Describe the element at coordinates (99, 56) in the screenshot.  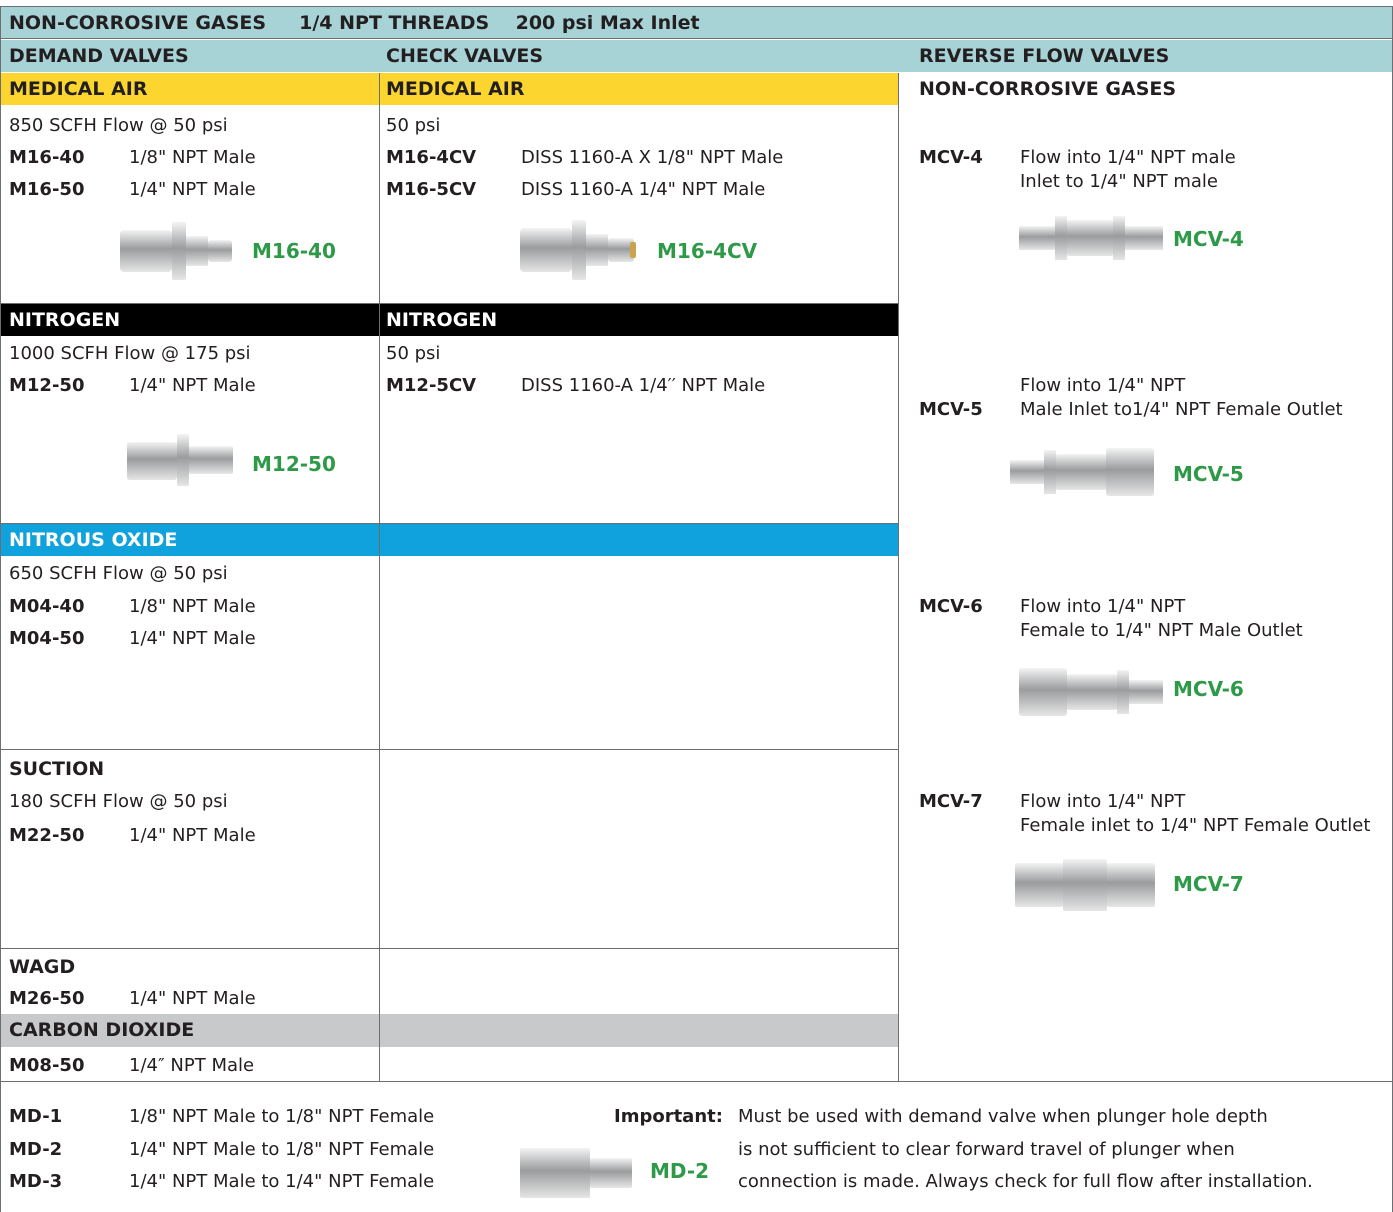
I see `column-header-demand: DEMAND VALVES` at that location.